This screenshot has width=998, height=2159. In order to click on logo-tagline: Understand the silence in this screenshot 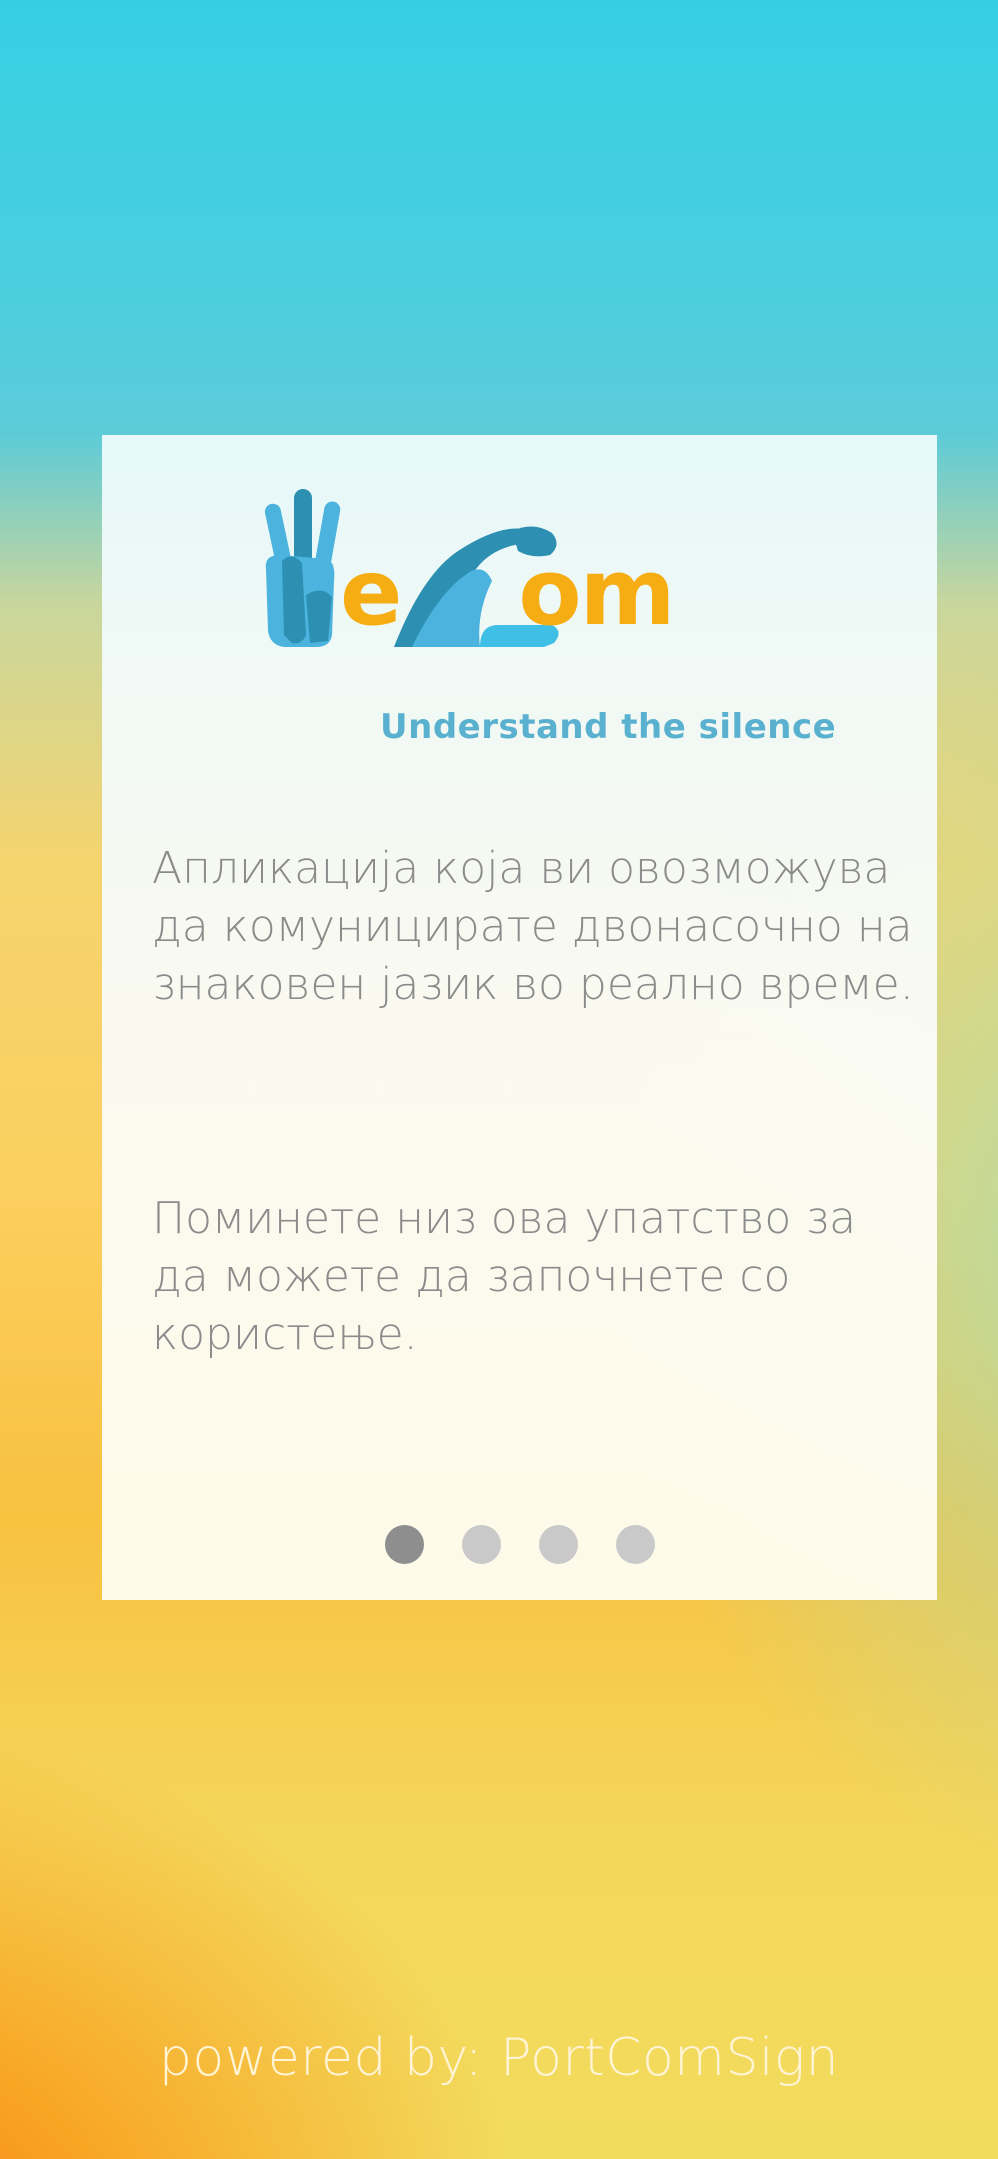, I will do `click(608, 727)`.